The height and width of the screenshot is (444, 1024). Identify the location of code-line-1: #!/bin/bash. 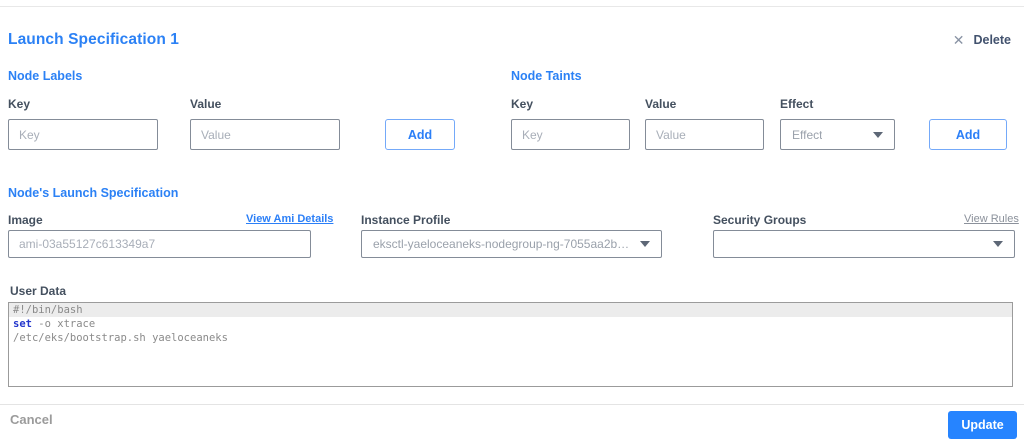
(510, 310).